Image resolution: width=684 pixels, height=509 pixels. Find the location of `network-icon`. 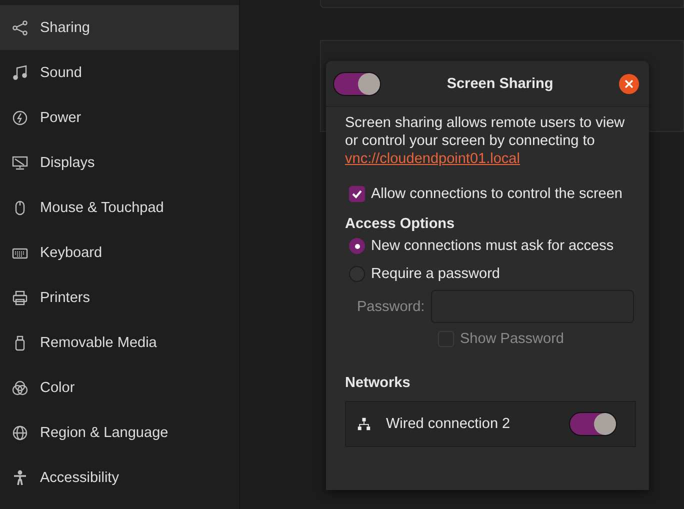

network-icon is located at coordinates (364, 424).